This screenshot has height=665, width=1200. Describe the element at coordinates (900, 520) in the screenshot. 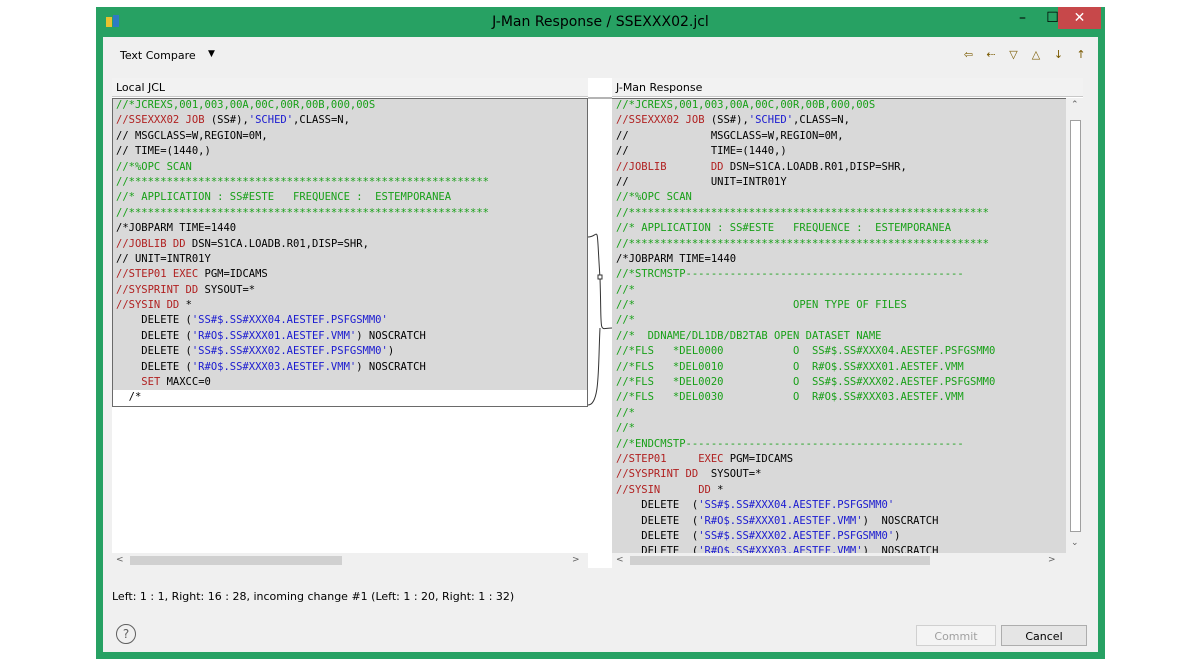

I see `code-token: ) NOSCRATCH` at that location.